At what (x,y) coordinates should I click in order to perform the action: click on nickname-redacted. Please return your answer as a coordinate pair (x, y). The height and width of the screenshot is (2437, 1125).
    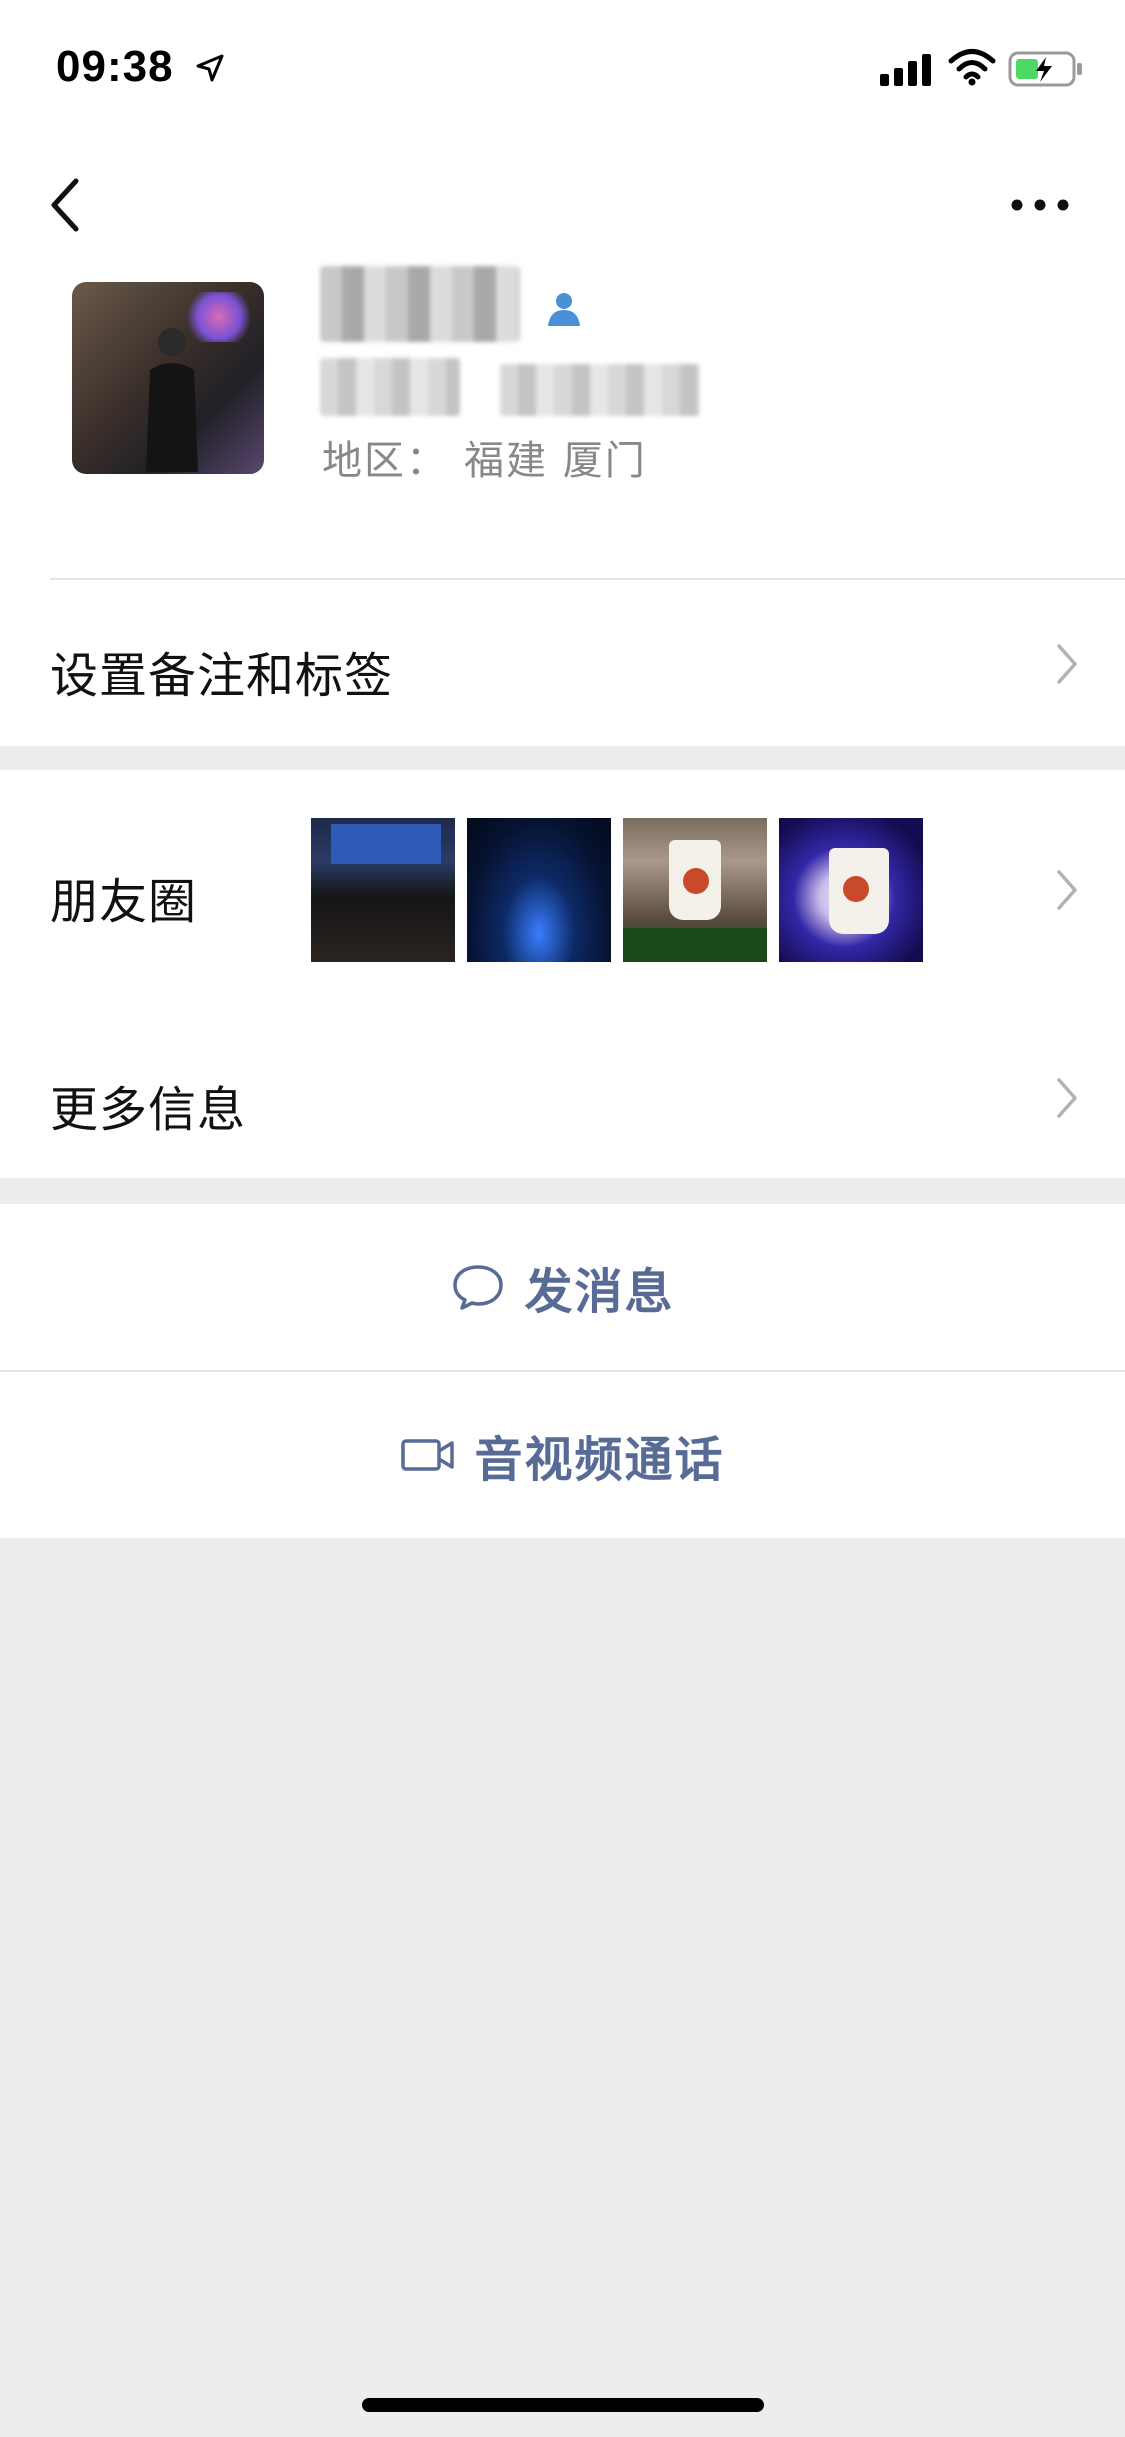
    Looking at the image, I should click on (420, 304).